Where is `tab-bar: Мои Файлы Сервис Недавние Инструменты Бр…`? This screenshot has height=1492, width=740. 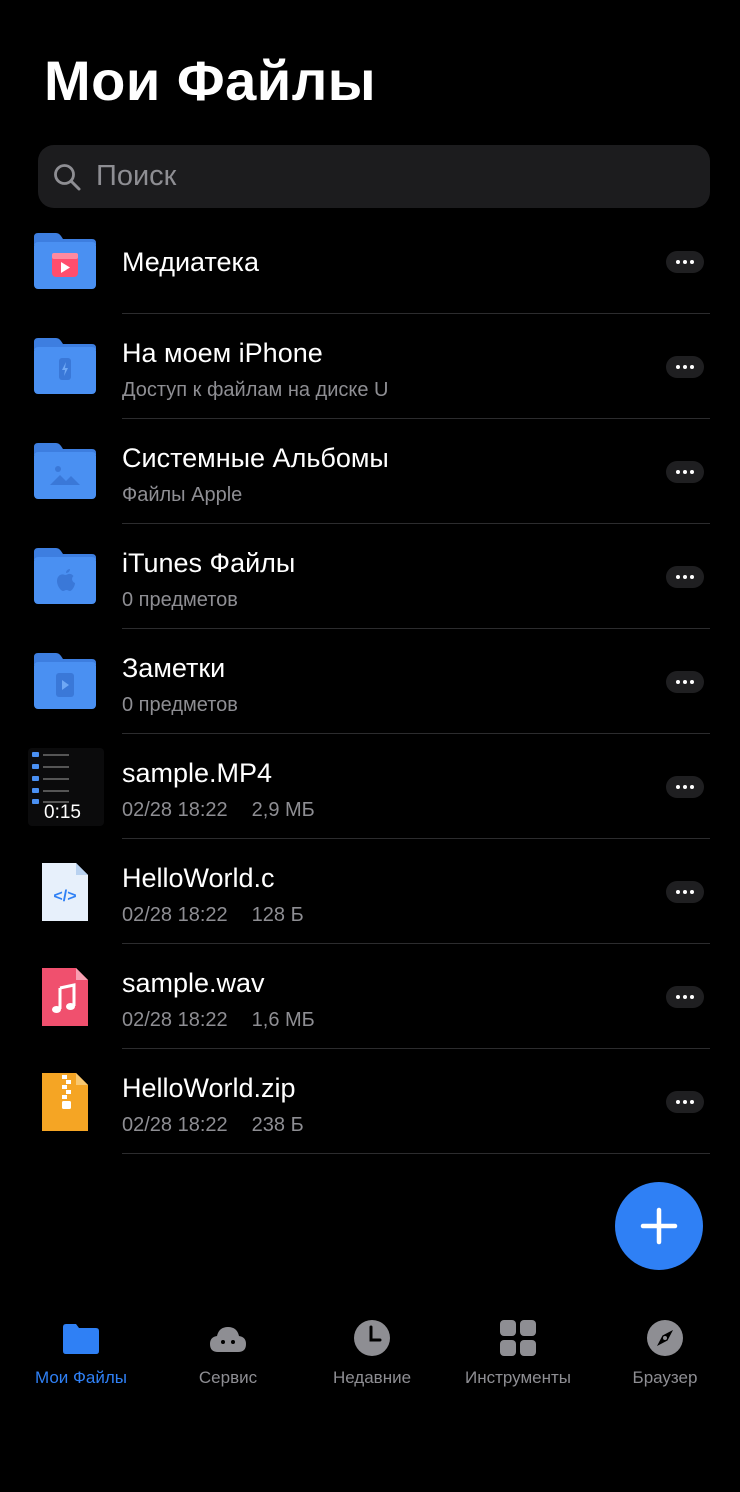
tab-bar: Мои Файлы Сервис Недавние Инструменты Бр… is located at coordinates (370, 1360).